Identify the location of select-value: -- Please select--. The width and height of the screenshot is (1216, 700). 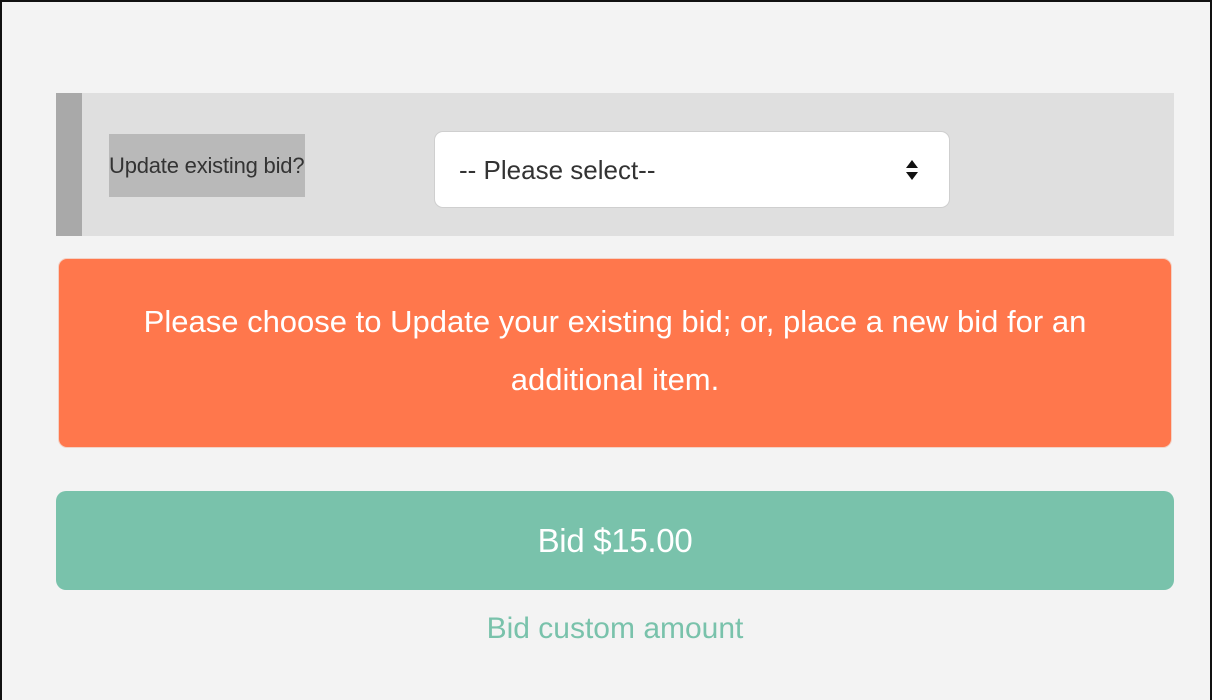
(557, 170).